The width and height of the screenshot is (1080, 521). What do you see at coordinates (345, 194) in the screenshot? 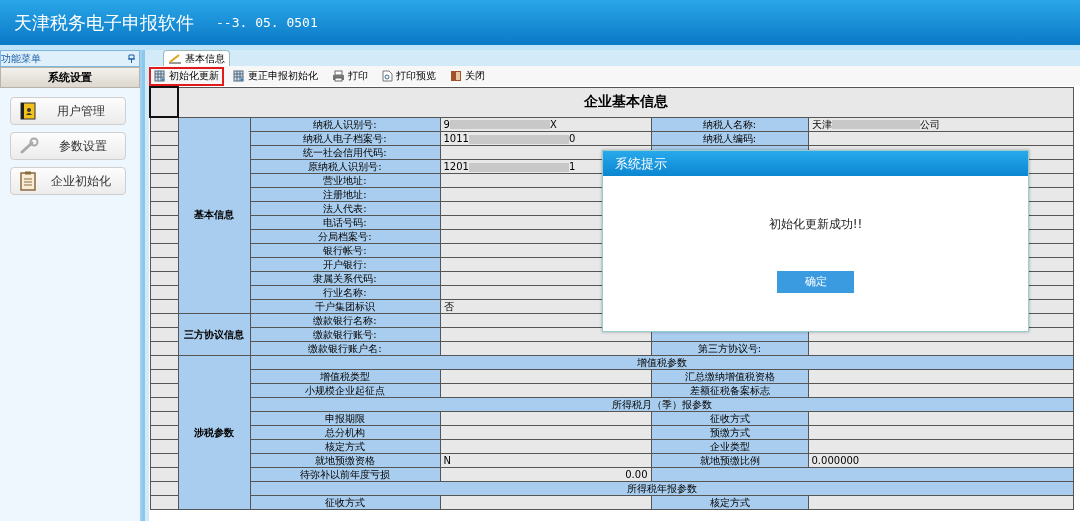
I see `field-label: 注册地址:` at bounding box center [345, 194].